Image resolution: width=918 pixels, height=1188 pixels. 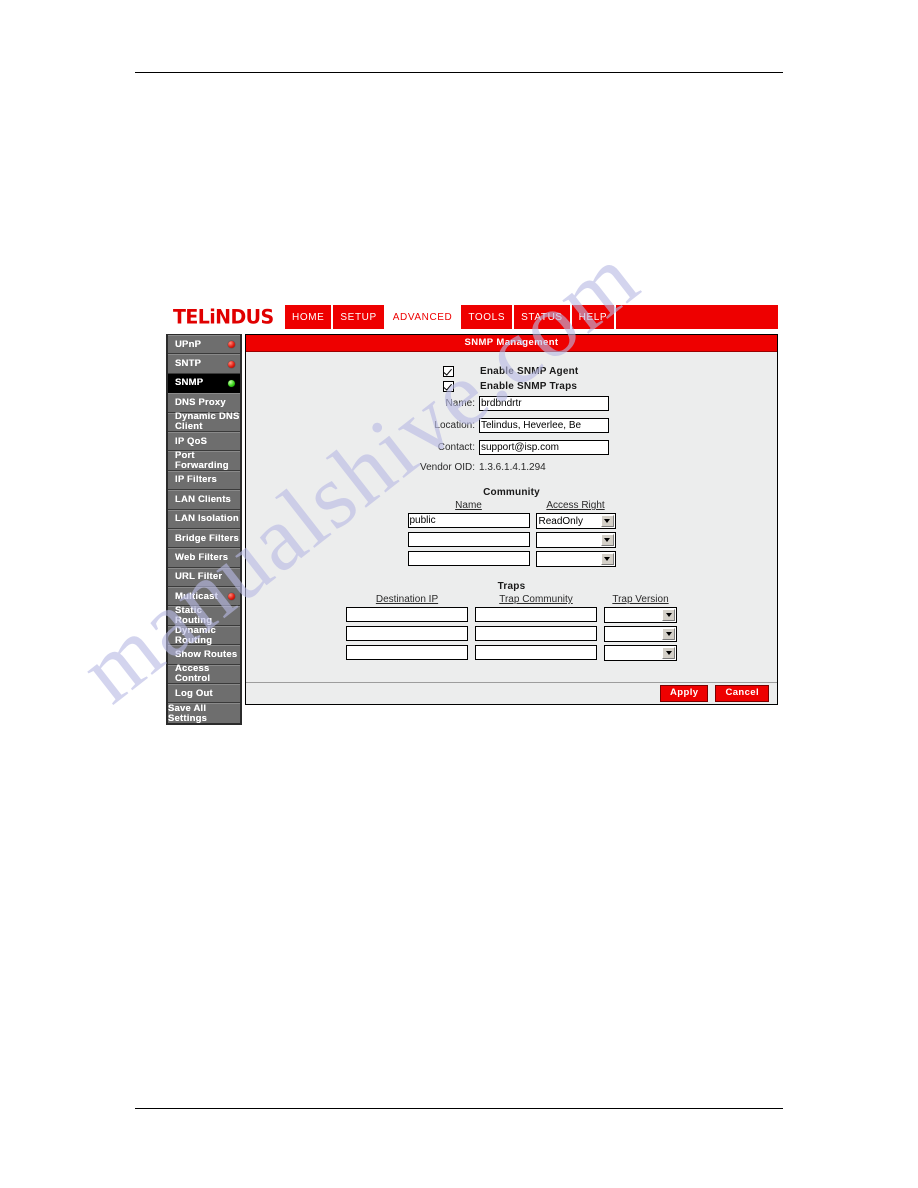 What do you see at coordinates (193, 674) in the screenshot?
I see `sidebar-item-label: Access Control` at bounding box center [193, 674].